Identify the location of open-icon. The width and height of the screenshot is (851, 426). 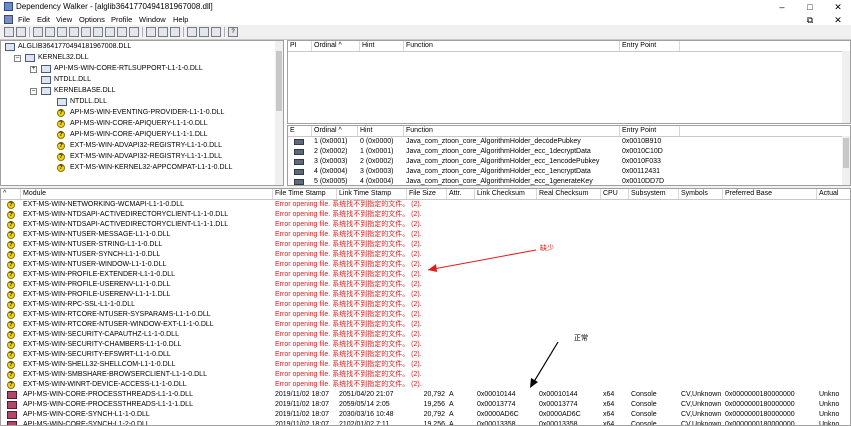
(9, 32).